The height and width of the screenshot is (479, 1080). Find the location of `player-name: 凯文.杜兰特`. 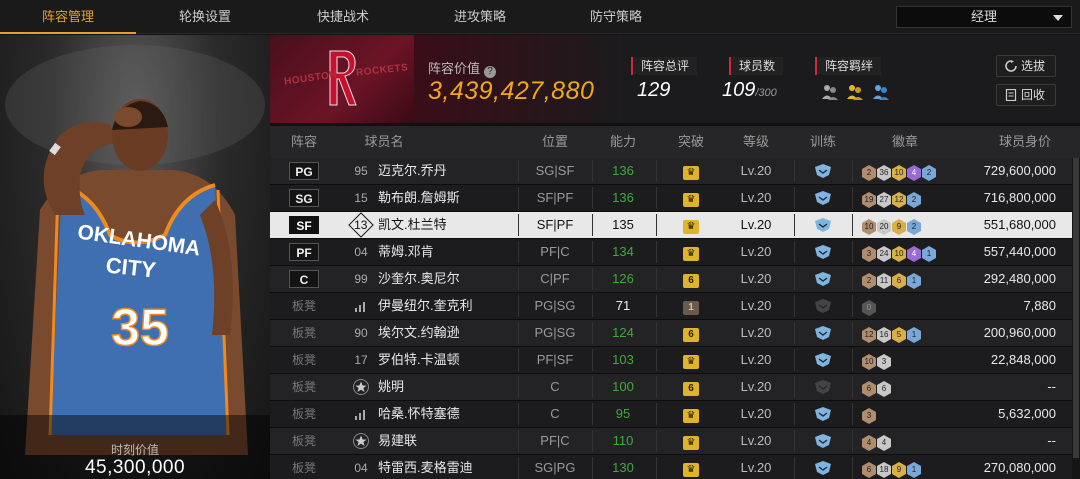

player-name: 凯文.杜兰特 is located at coordinates (446, 225).